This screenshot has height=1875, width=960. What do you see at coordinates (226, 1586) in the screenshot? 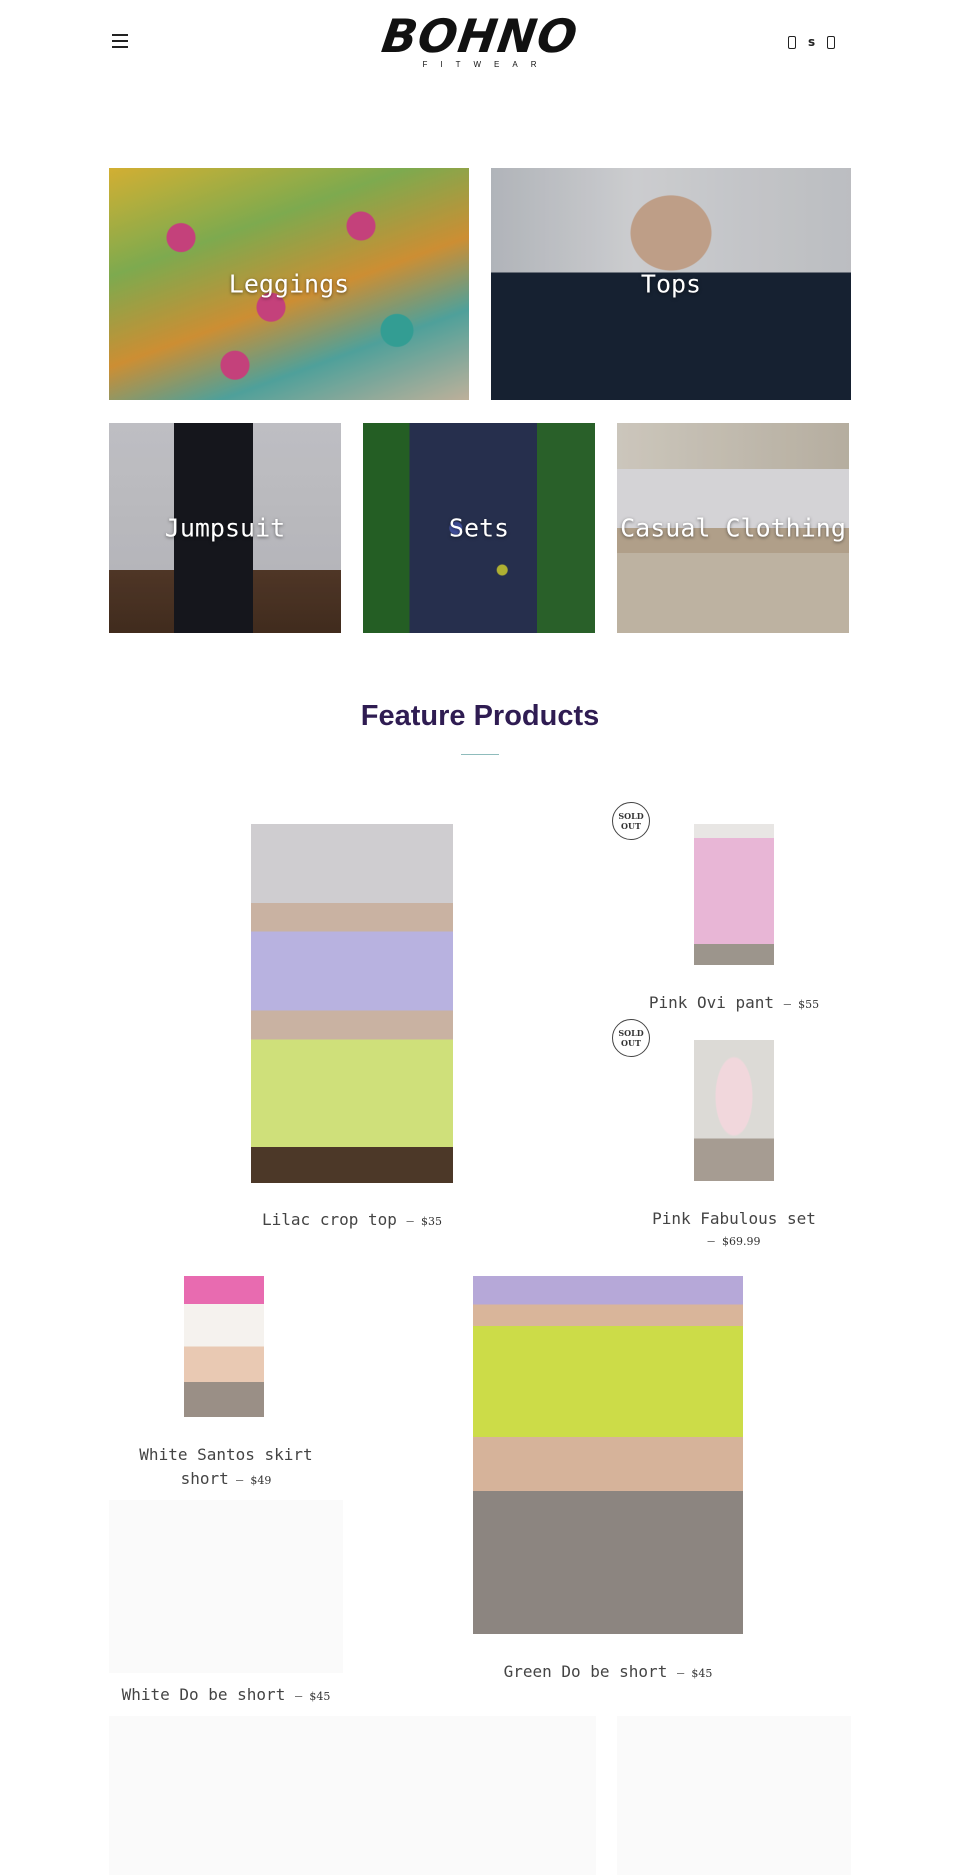
I see `product-image-white-do-be-short` at bounding box center [226, 1586].